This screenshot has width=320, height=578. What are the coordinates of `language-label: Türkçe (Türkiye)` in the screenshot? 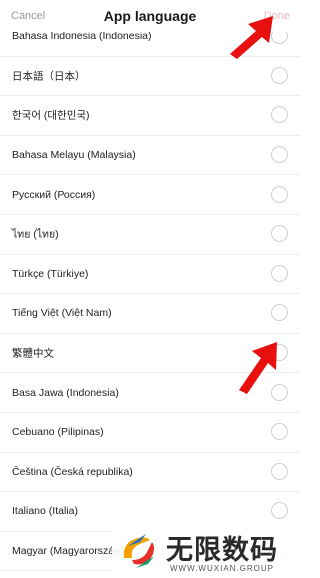 It's located at (50, 273).